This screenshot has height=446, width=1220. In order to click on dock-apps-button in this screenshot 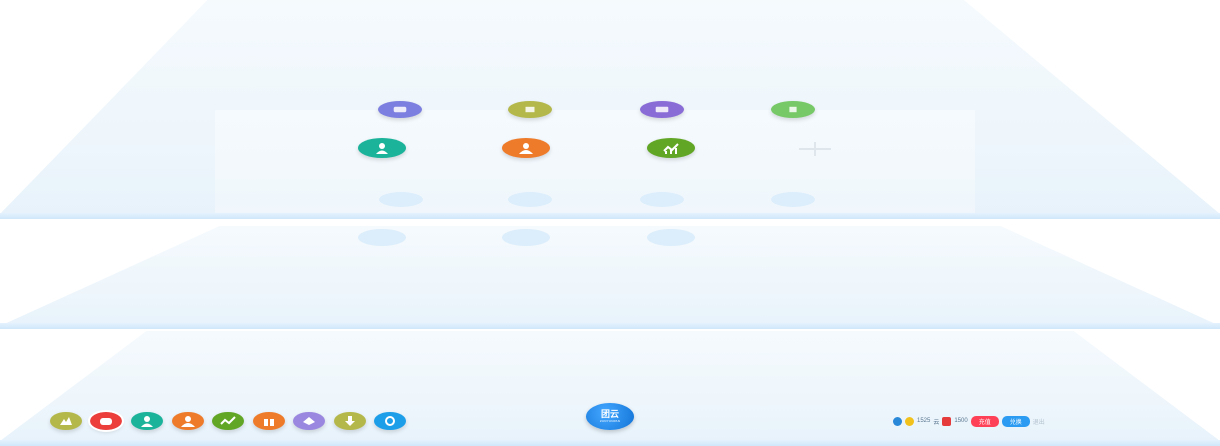, I will do `click(66, 421)`.